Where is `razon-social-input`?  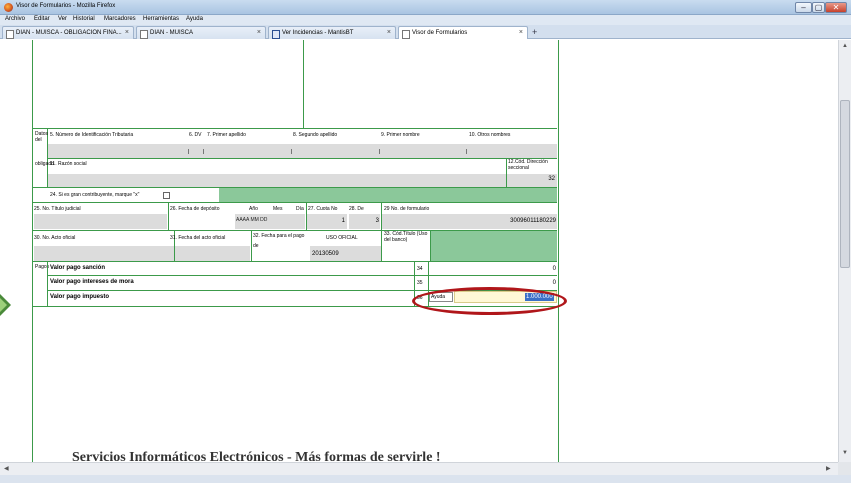 razon-social-input is located at coordinates (277, 180).